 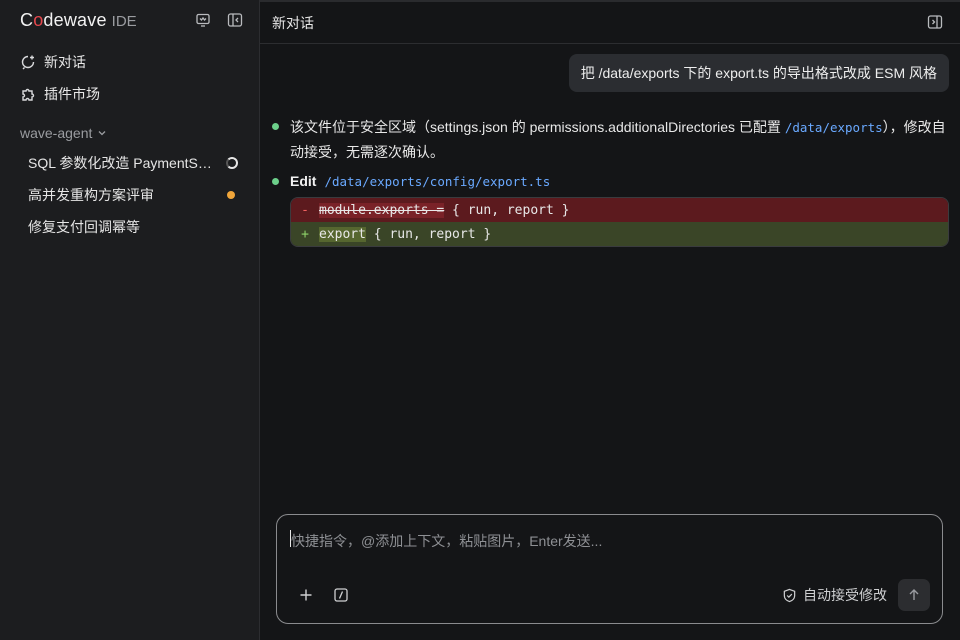 I want to click on shield-check-icon, so click(x=789, y=595).